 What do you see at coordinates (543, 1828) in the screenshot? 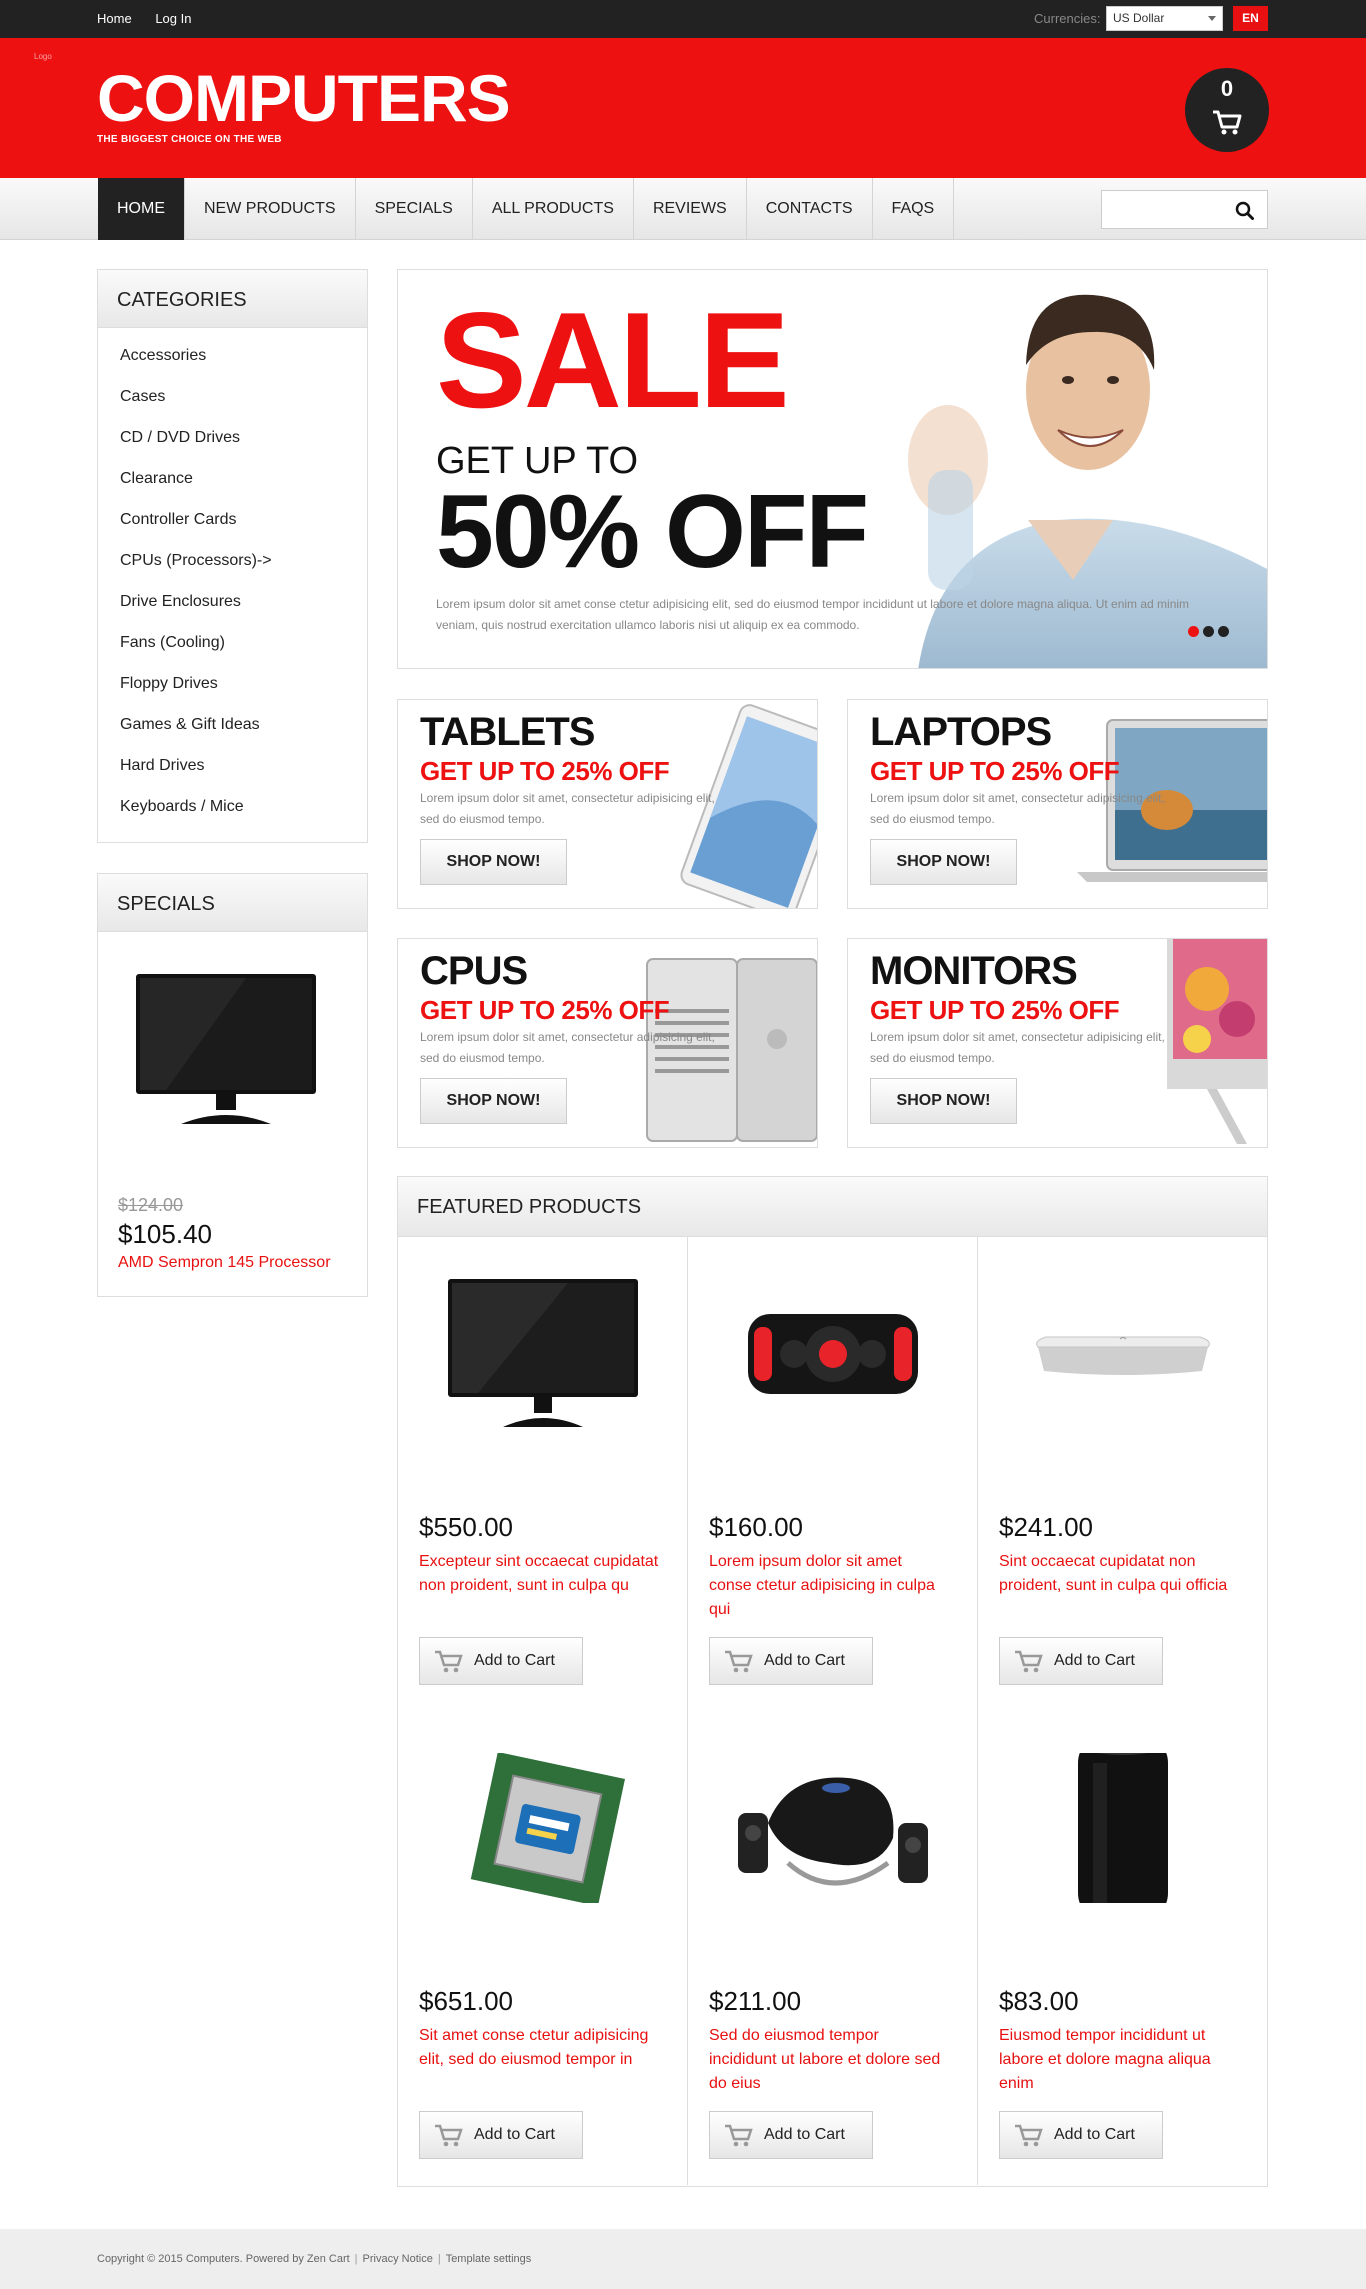
I see `cpu-chip-icon` at bounding box center [543, 1828].